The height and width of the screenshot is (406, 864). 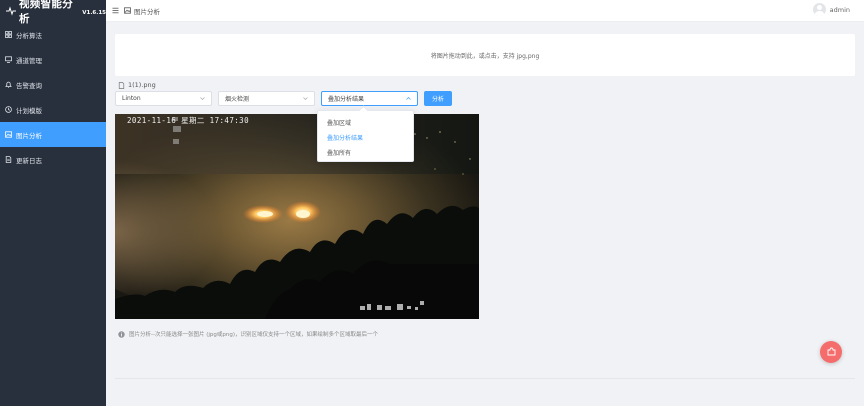 What do you see at coordinates (485, 11) in the screenshot?
I see `top-header: 图片分析 admin` at bounding box center [485, 11].